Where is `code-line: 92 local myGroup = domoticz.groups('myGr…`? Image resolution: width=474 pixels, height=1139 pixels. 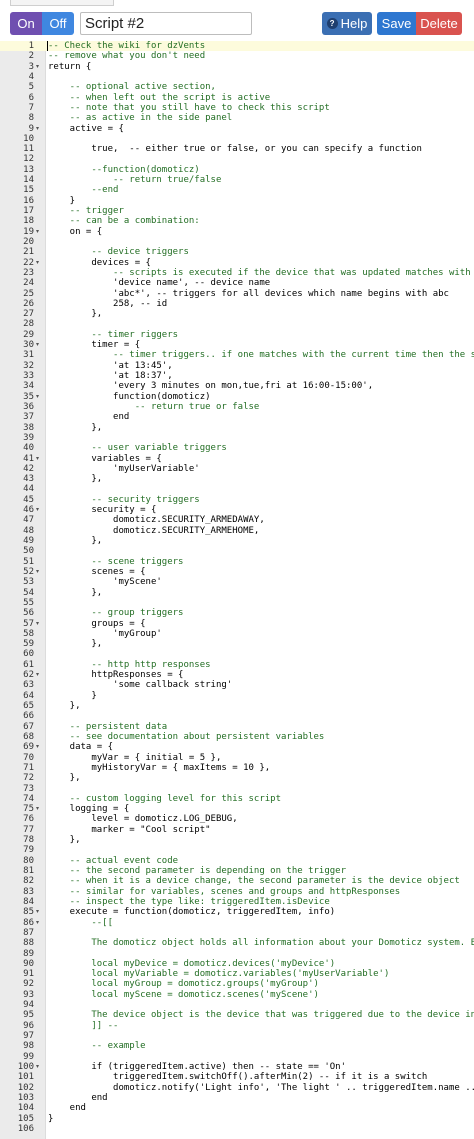
code-line: 92 local myGroup = domoticz.groups('myGr… is located at coordinates (237, 984).